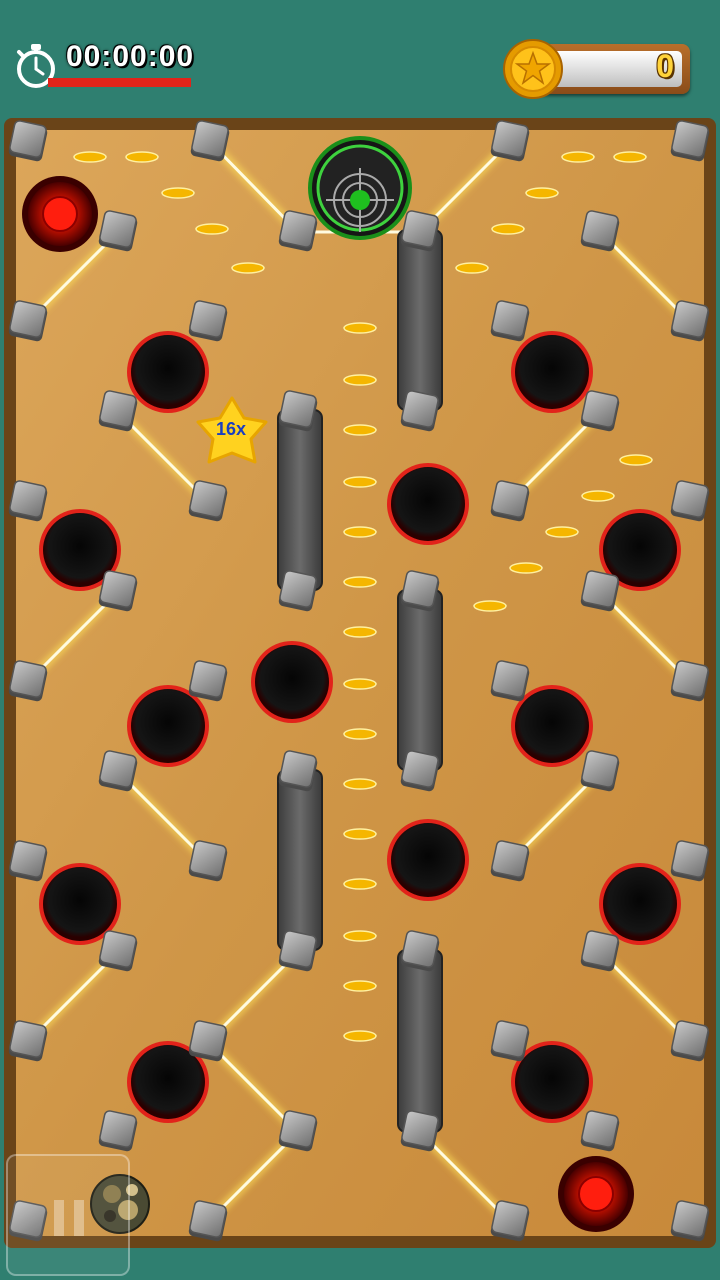 Image resolution: width=720 pixels, height=1280 pixels. Describe the element at coordinates (360, 188) in the screenshot. I see `target-goal-icon` at that location.